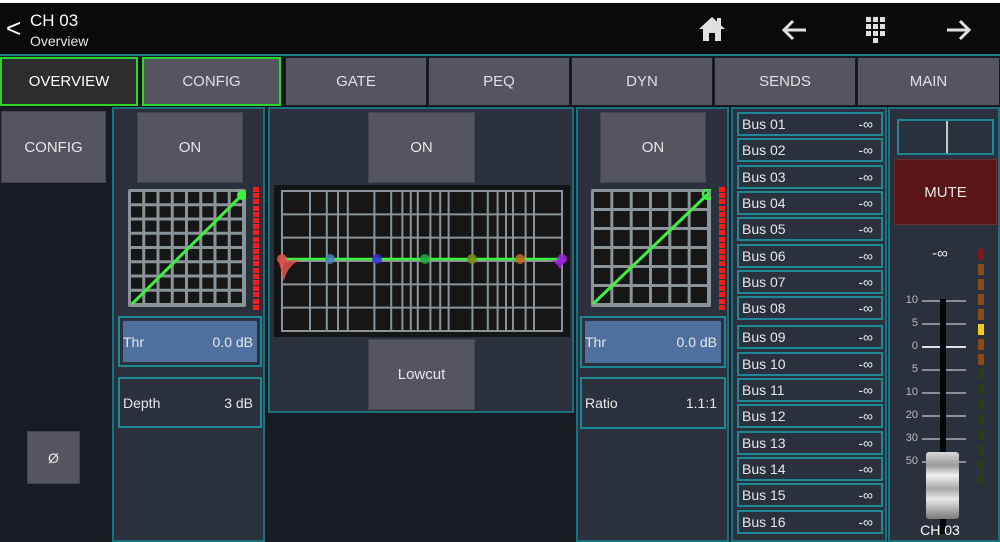 This screenshot has width=1000, height=542. Describe the element at coordinates (810, 521) in the screenshot. I see `send-row: Bus 16 -∞` at that location.